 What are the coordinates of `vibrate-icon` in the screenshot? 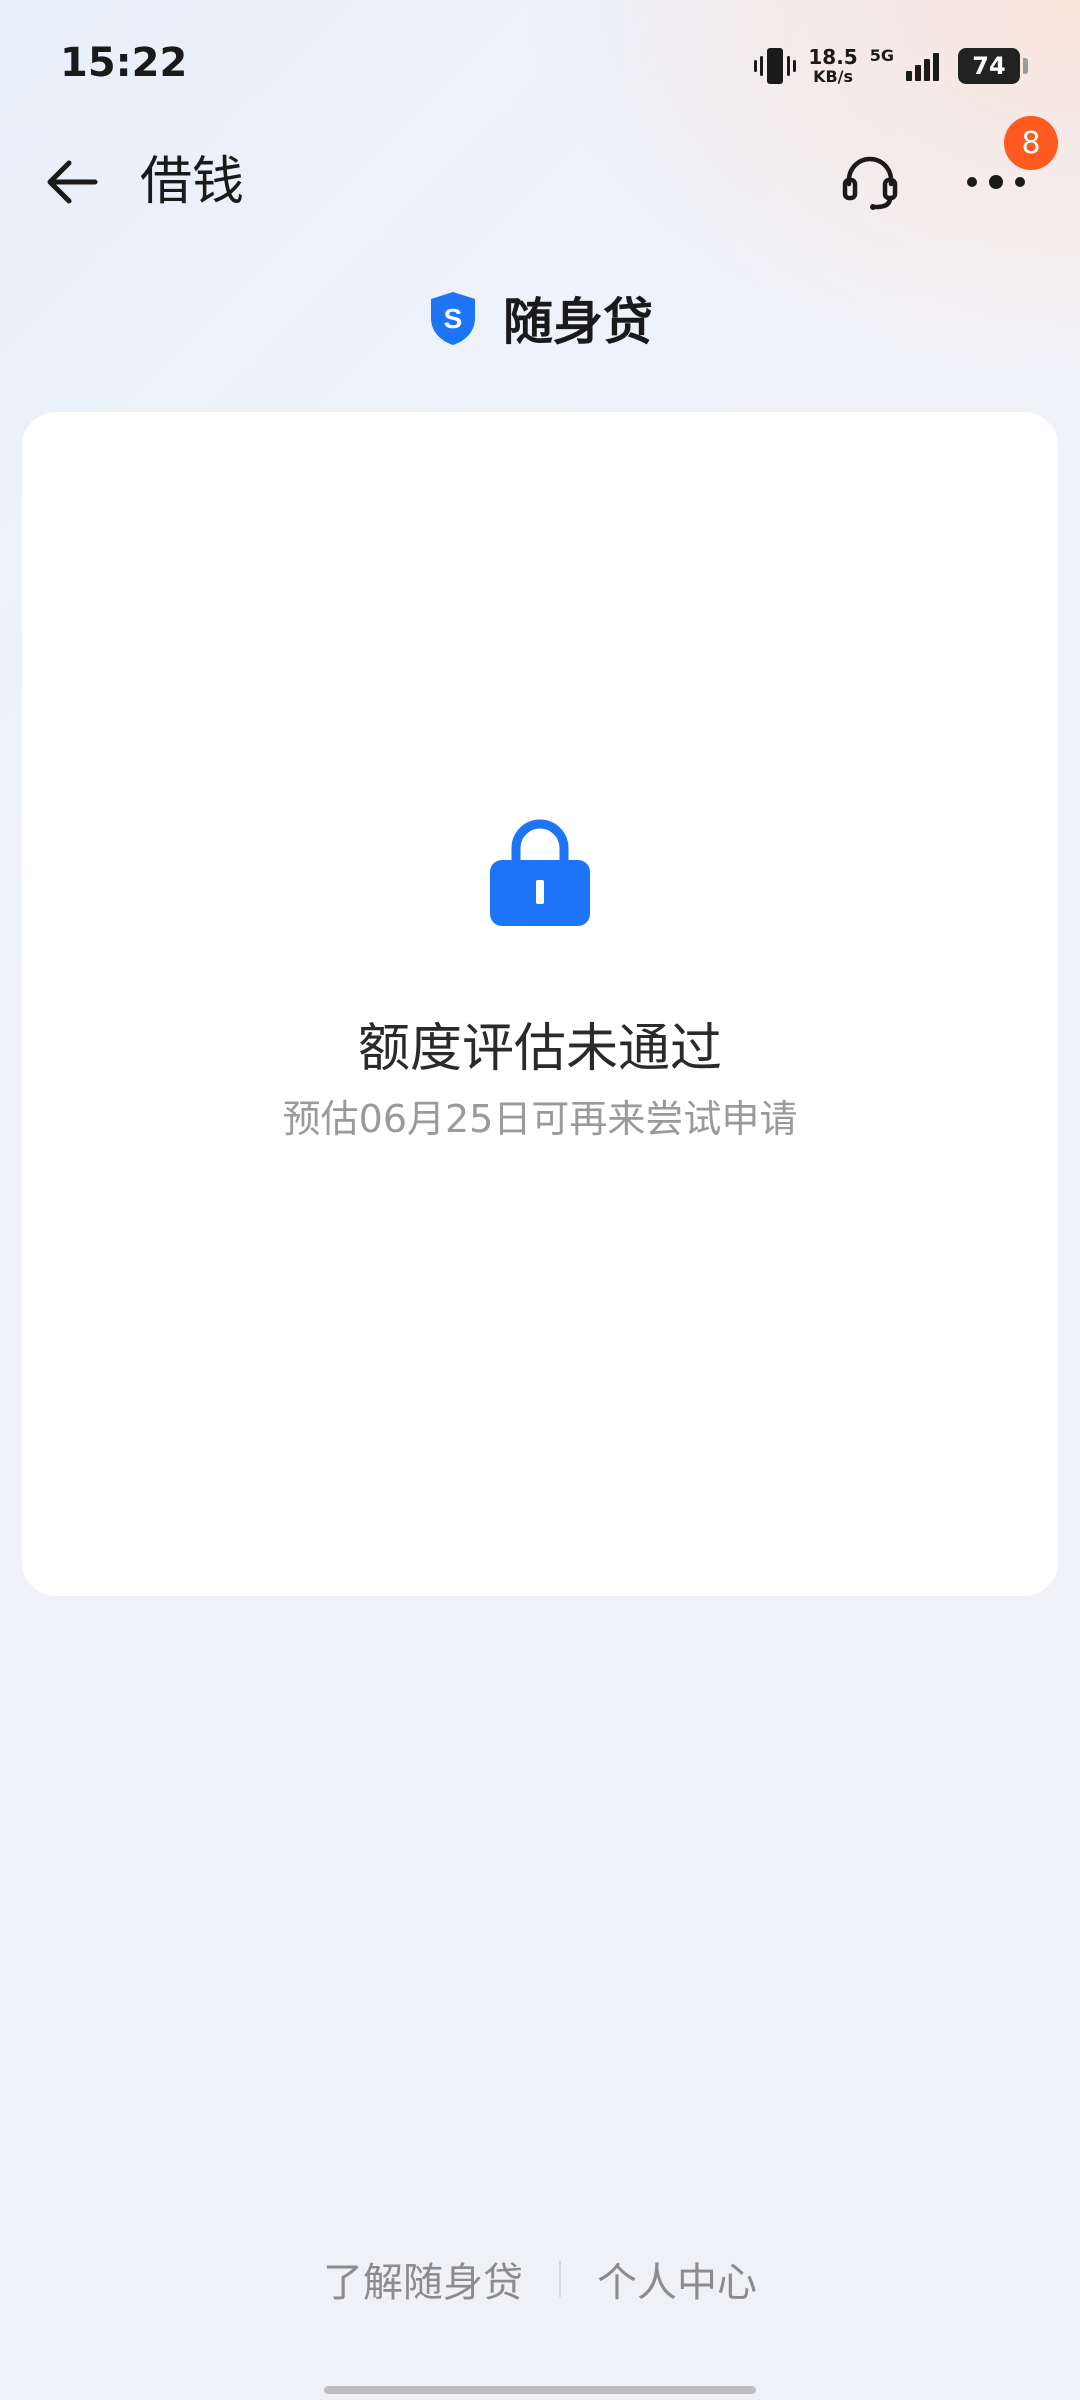 It's located at (775, 66).